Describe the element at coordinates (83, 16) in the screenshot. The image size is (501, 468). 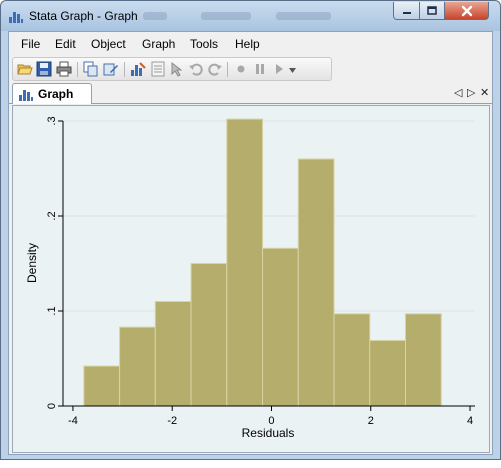
I see `window-title: Stata Graph - Graph` at that location.